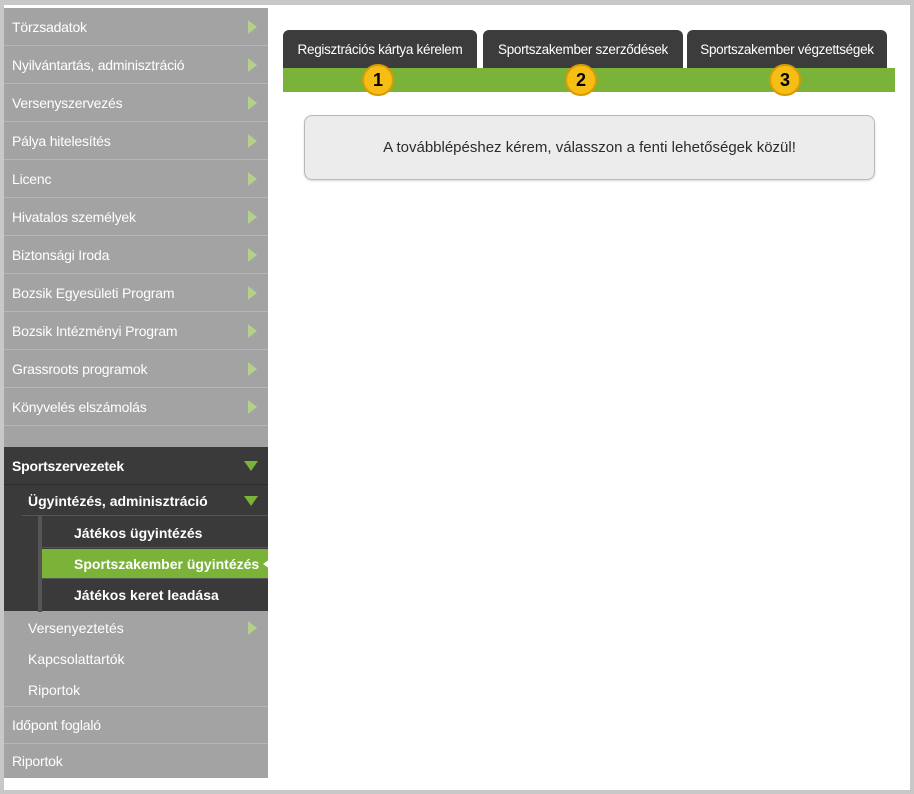 The width and height of the screenshot is (914, 794). I want to click on sidebar-subitem-label: Versenyeztetés, so click(76, 628).